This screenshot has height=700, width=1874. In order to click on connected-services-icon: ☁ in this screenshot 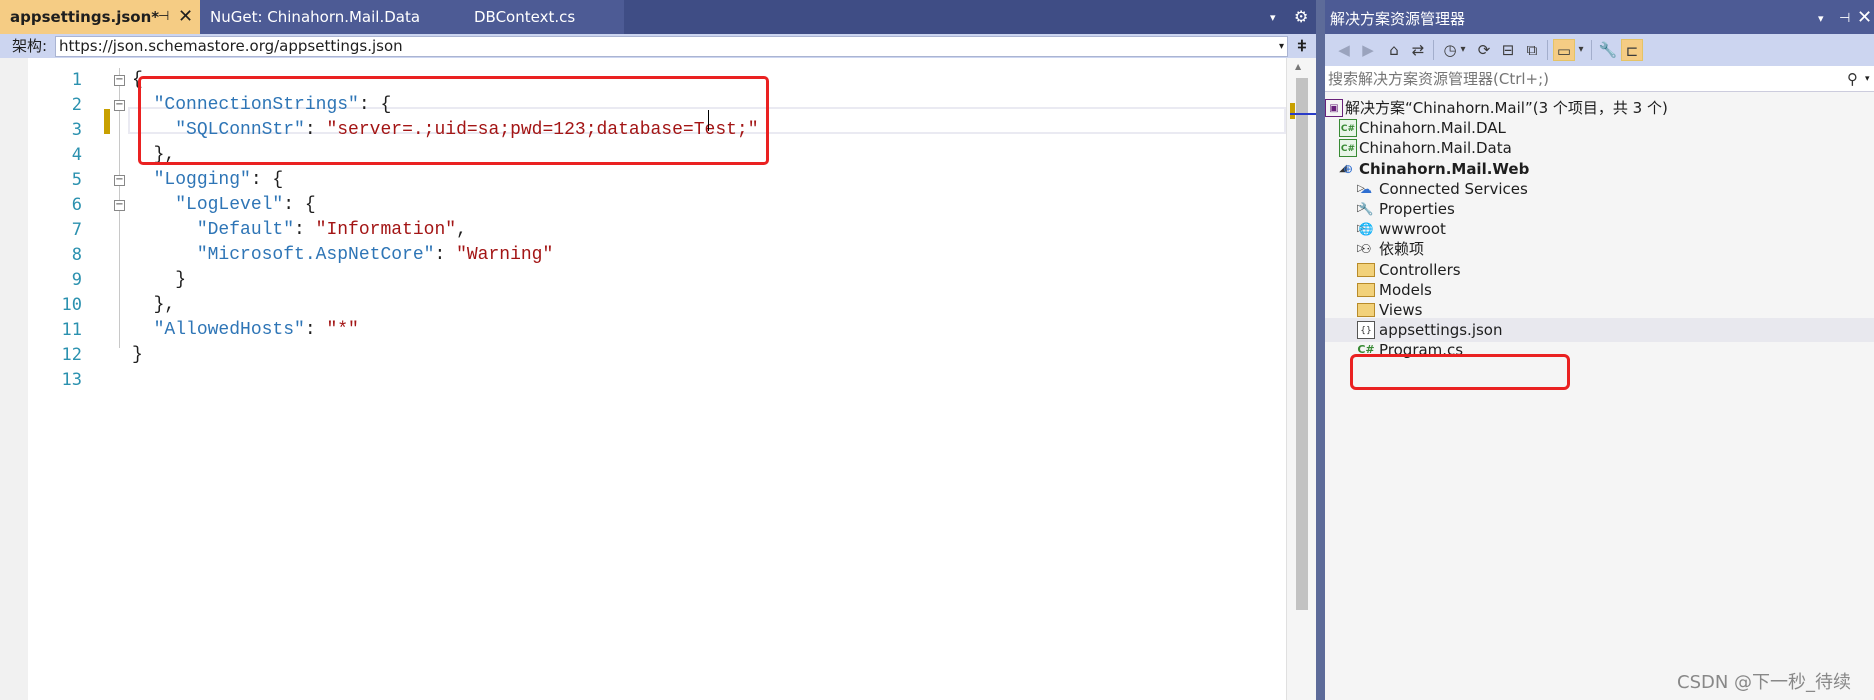, I will do `click(1366, 189)`.